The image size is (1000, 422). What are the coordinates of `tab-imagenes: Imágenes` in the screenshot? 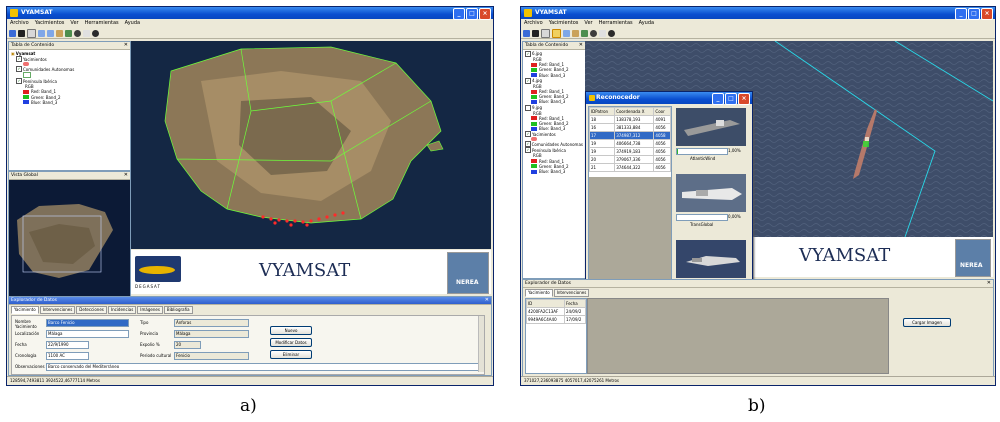 It's located at (150, 310).